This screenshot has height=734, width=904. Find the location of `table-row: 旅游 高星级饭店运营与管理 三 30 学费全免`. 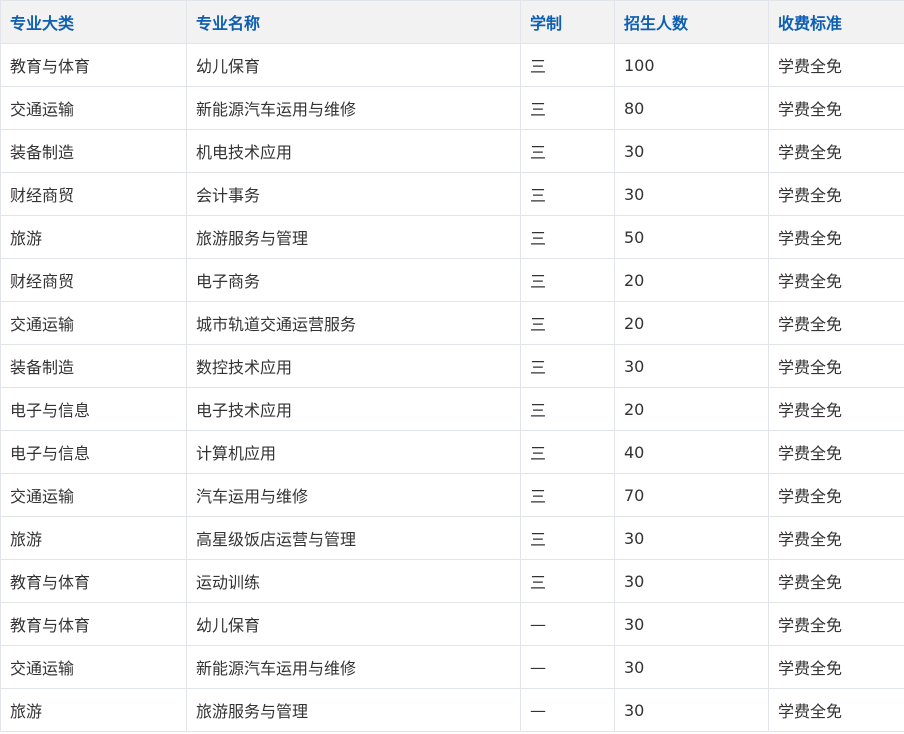

table-row: 旅游 高星级饭店运营与管理 三 30 学费全免 is located at coordinates (452, 538).